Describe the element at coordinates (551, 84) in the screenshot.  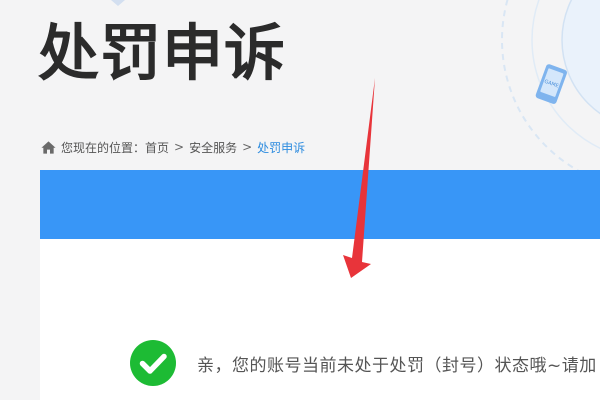
I see `game-tablet-icon: GAME` at that location.